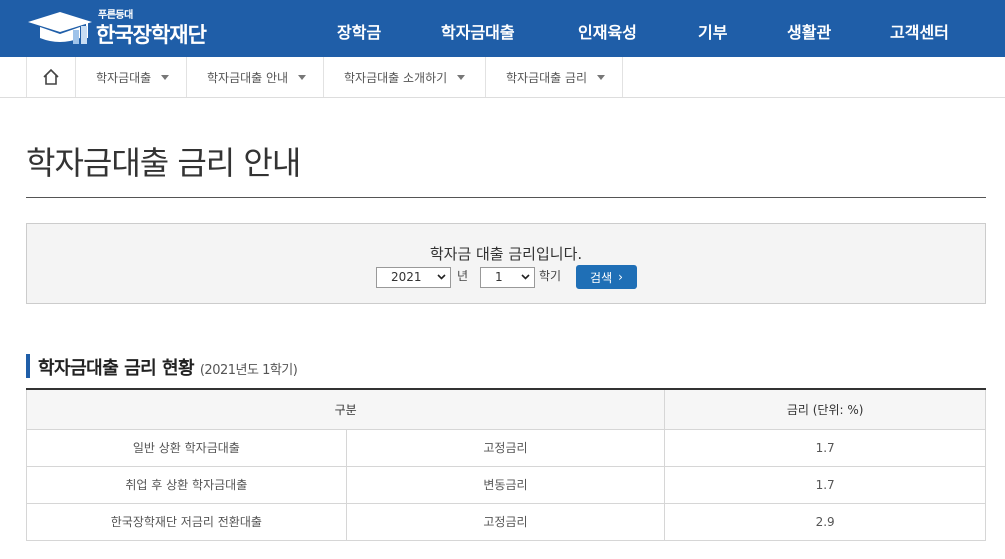 This screenshot has height=559, width=1005. I want to click on breadcrumb-item-loan-guide: 학자금대출 안내, so click(255, 77).